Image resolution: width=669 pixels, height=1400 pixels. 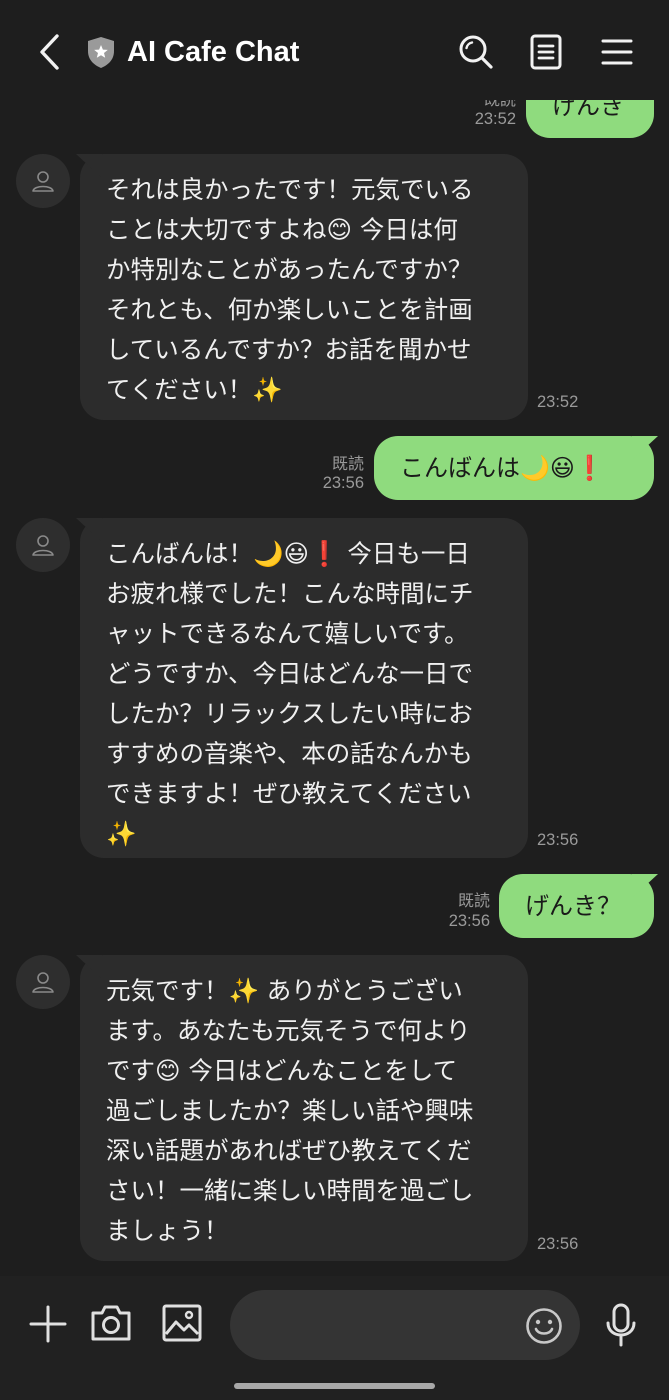 I want to click on menu-button, so click(x=617, y=52).